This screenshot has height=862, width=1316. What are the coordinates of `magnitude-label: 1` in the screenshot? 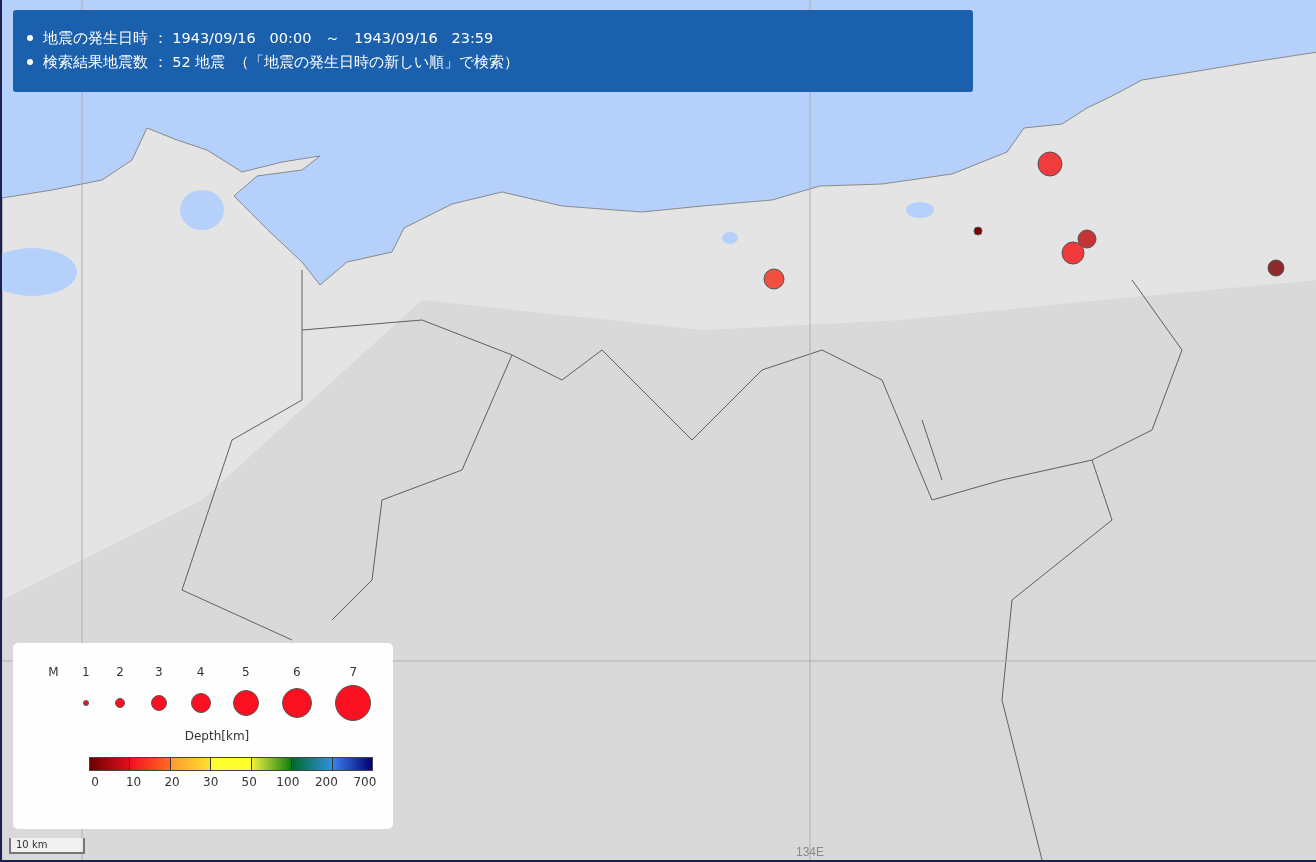 It's located at (85, 672).